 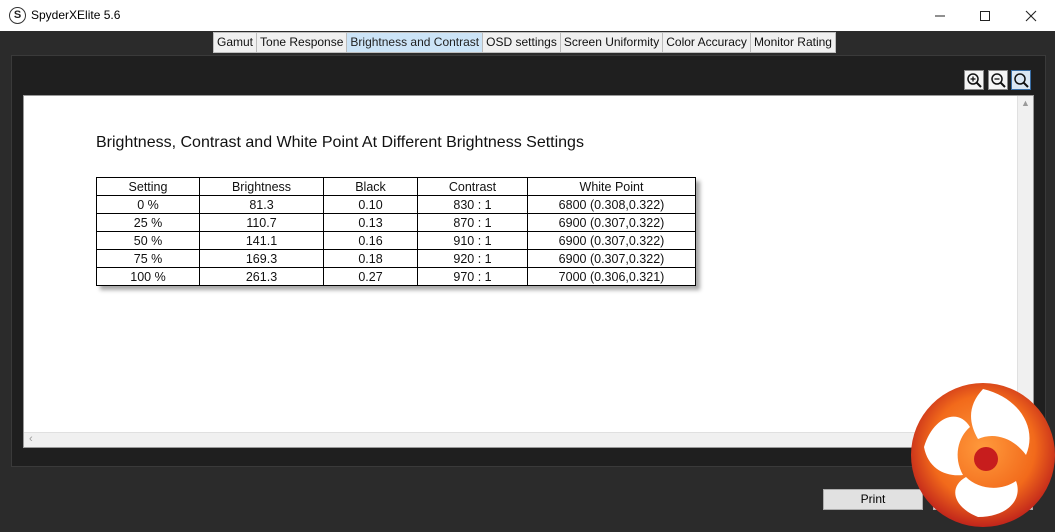 I want to click on table-cell: 920 : 1, so click(x=472, y=258).